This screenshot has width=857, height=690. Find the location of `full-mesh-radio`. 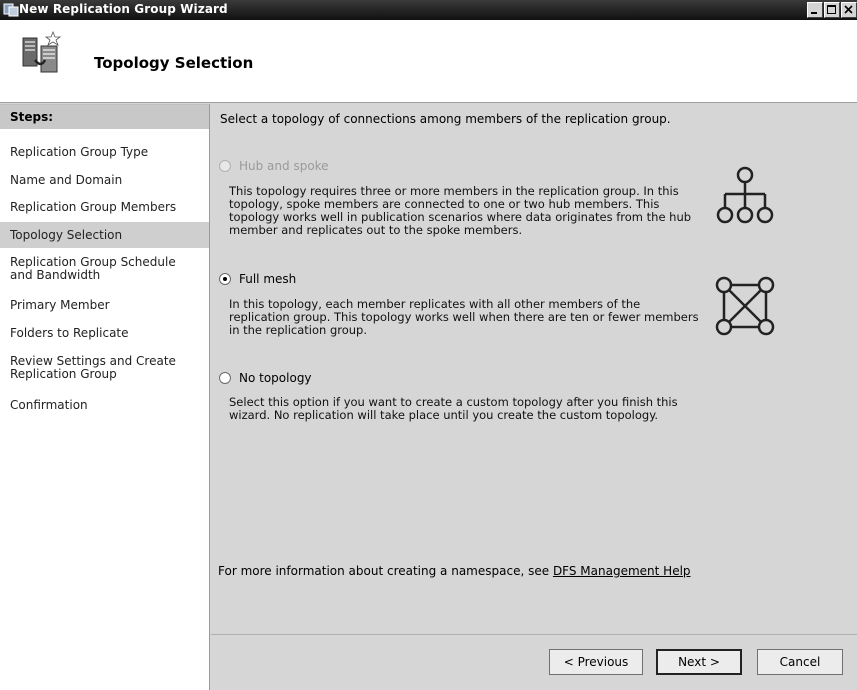

full-mesh-radio is located at coordinates (225, 279).